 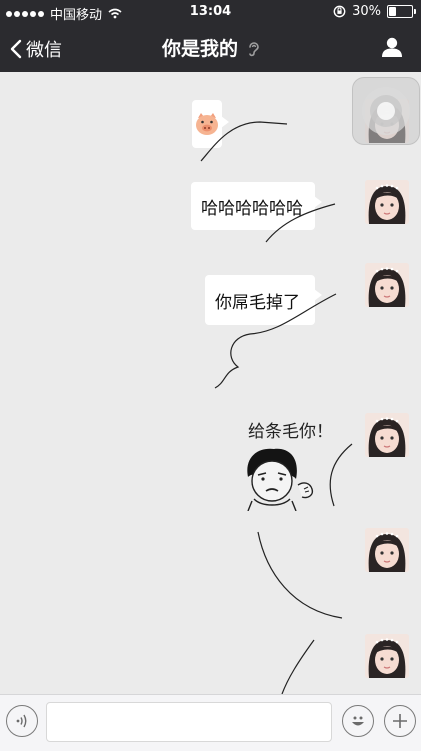 I want to click on pig-face-icon, so click(x=207, y=124).